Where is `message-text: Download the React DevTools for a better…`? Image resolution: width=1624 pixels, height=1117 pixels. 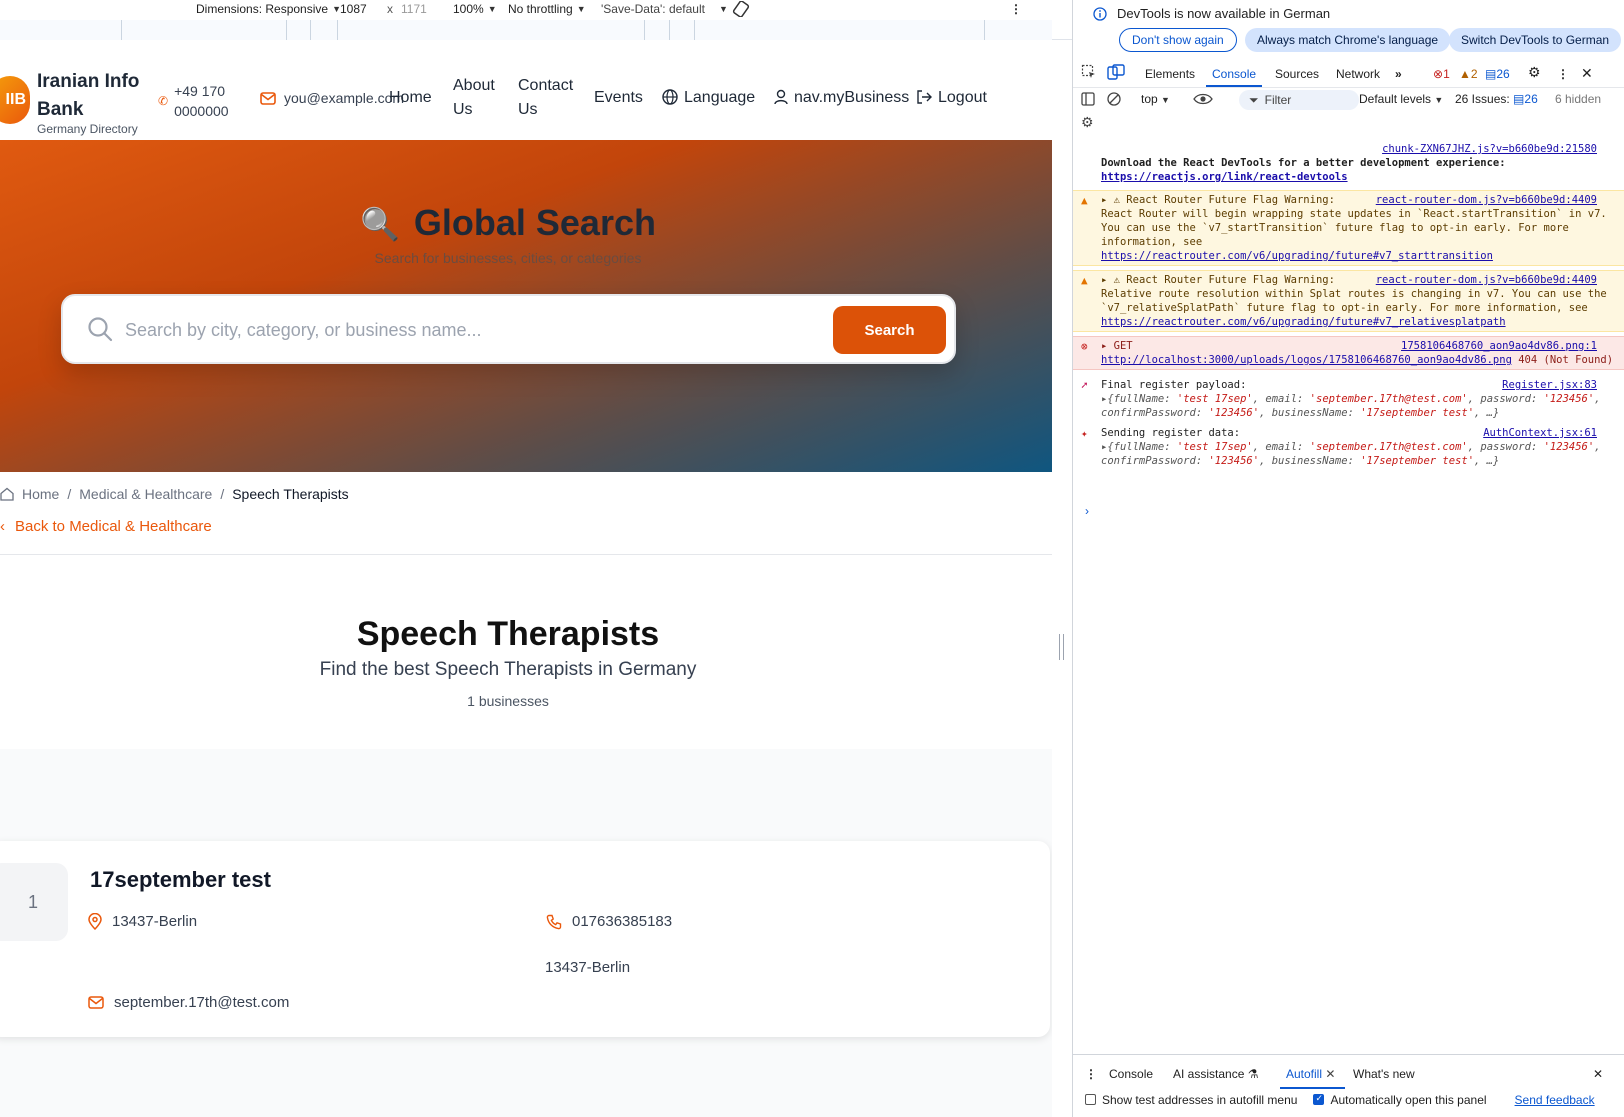 message-text: Download the React DevTools for a better… is located at coordinates (1303, 163).